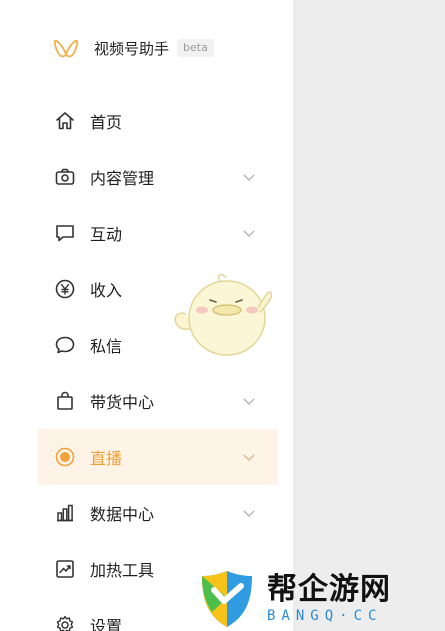 Image resolution: width=445 pixels, height=631 pixels. Describe the element at coordinates (223, 314) in the screenshot. I see `mascot-sticker-icon` at that location.